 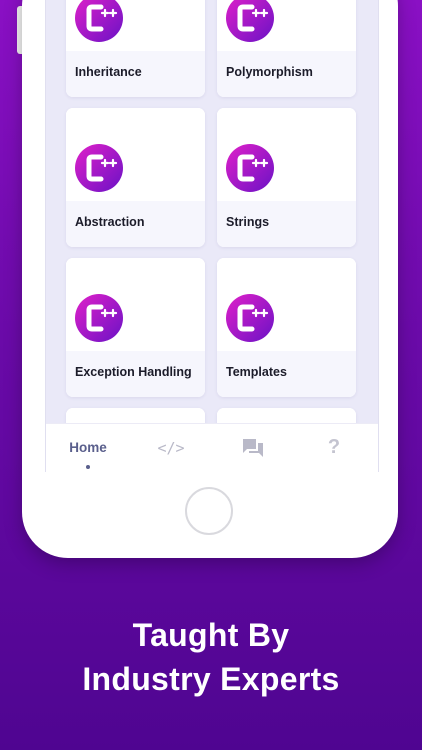 I want to click on tab-home-label: Home, so click(x=88, y=447).